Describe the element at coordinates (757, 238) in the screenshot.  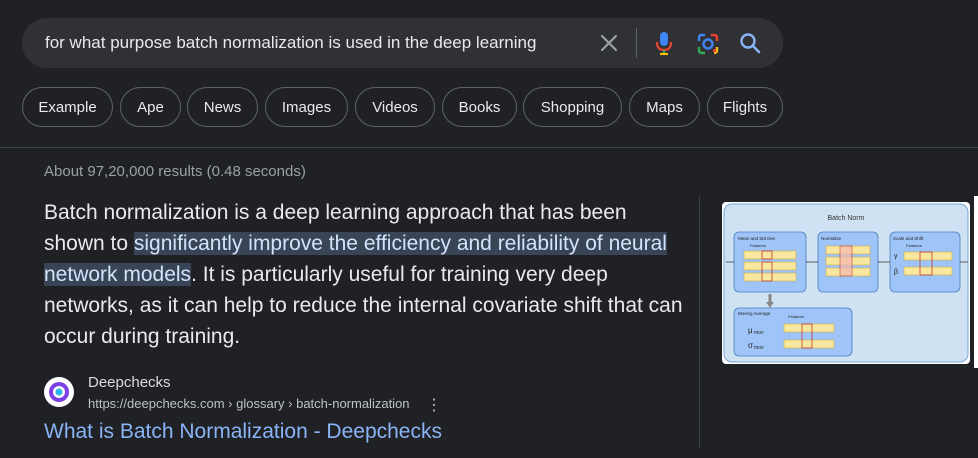
I see `thumb-box1-label: Mean and Std Dev` at that location.